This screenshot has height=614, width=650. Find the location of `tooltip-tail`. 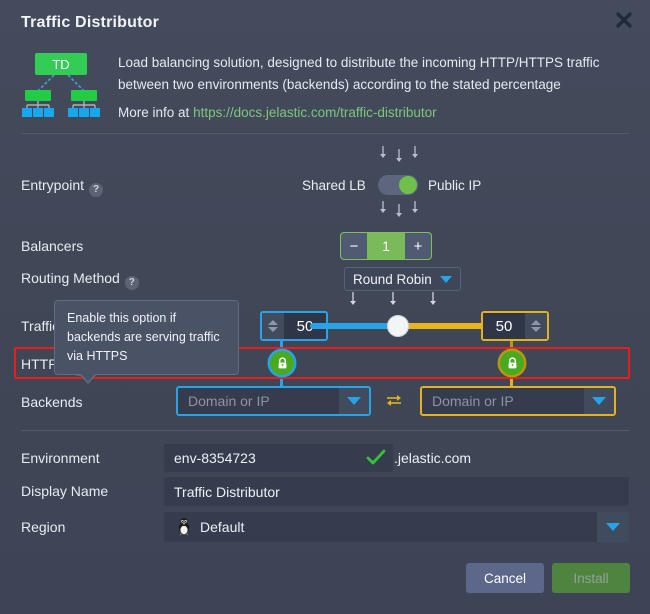

tooltip-tail is located at coordinates (88, 378).